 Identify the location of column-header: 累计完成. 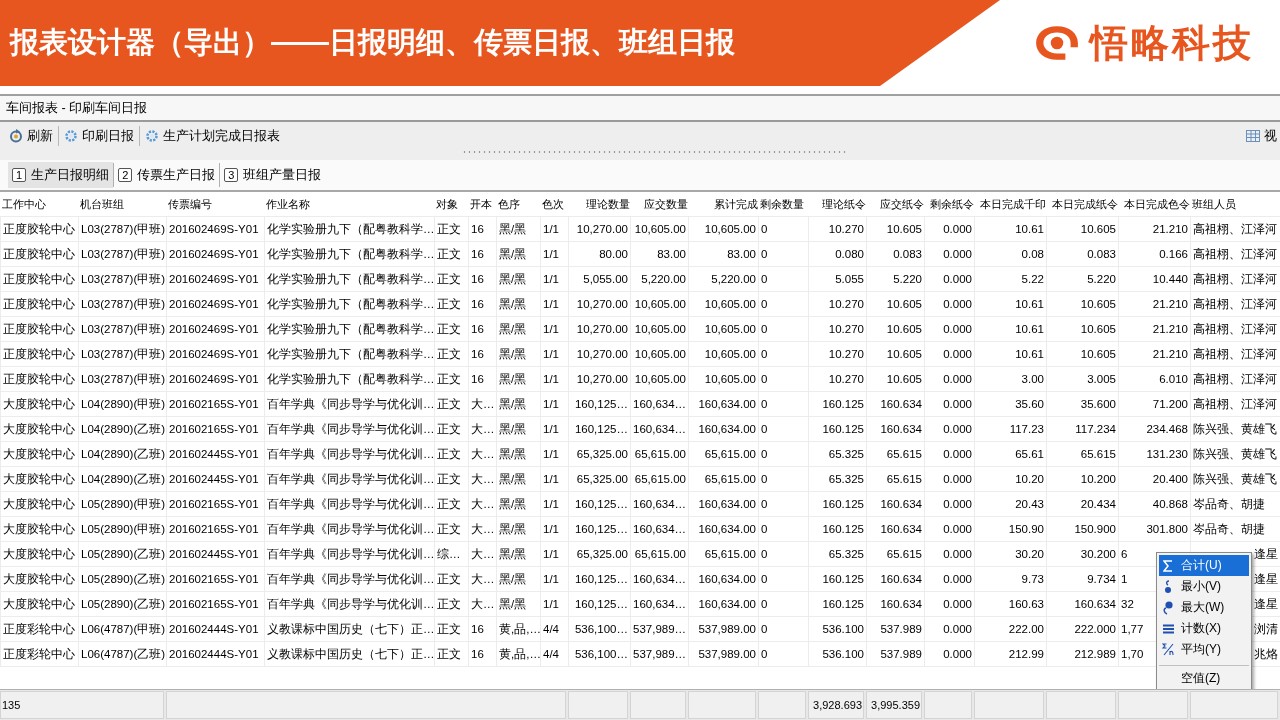
(723, 204).